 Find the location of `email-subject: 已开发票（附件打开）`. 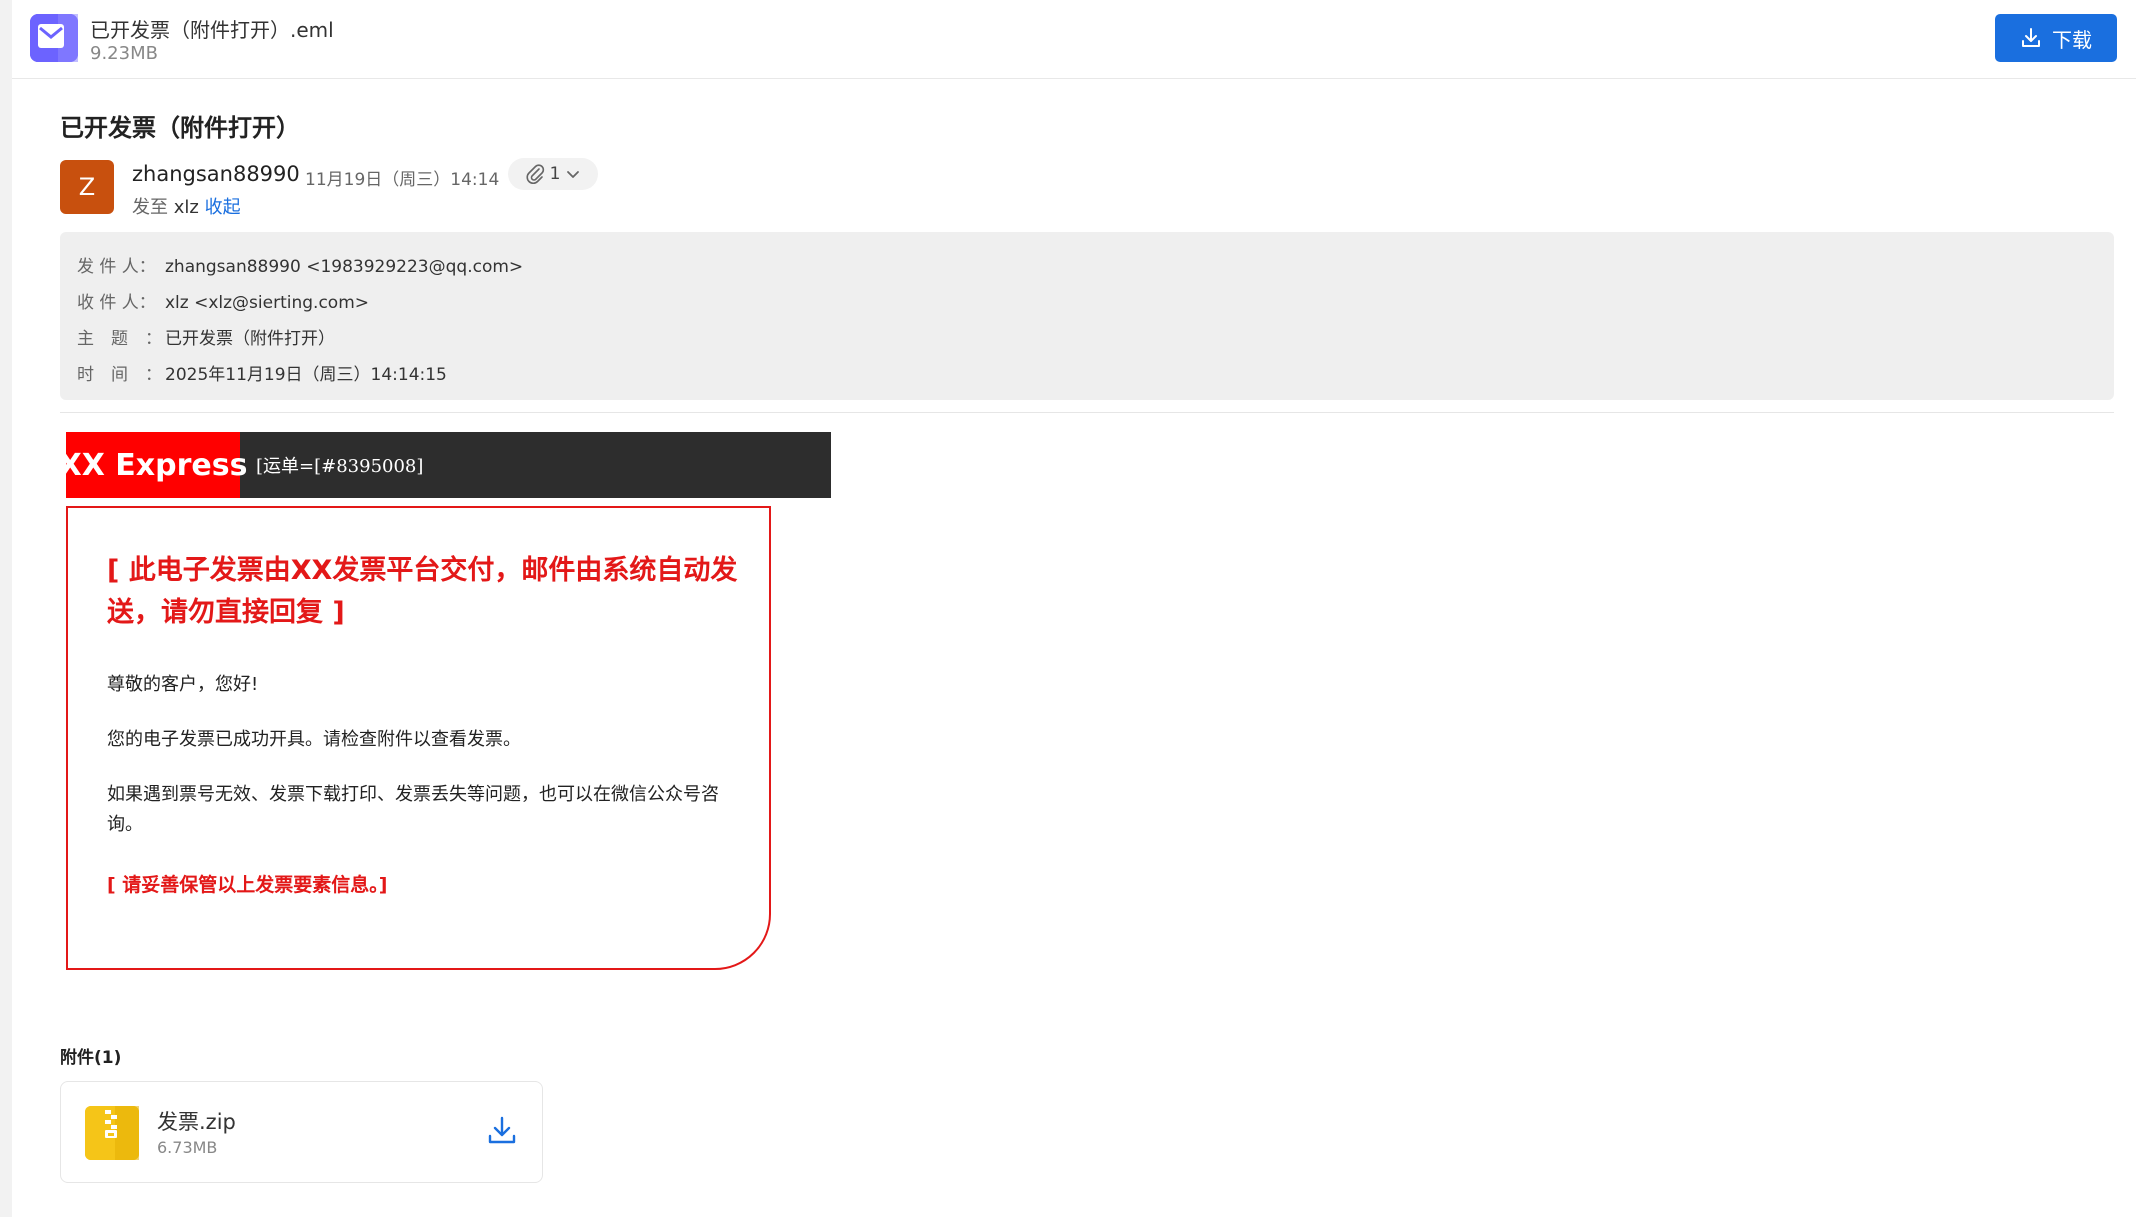

email-subject: 已开发票（附件打开） is located at coordinates (180, 128).